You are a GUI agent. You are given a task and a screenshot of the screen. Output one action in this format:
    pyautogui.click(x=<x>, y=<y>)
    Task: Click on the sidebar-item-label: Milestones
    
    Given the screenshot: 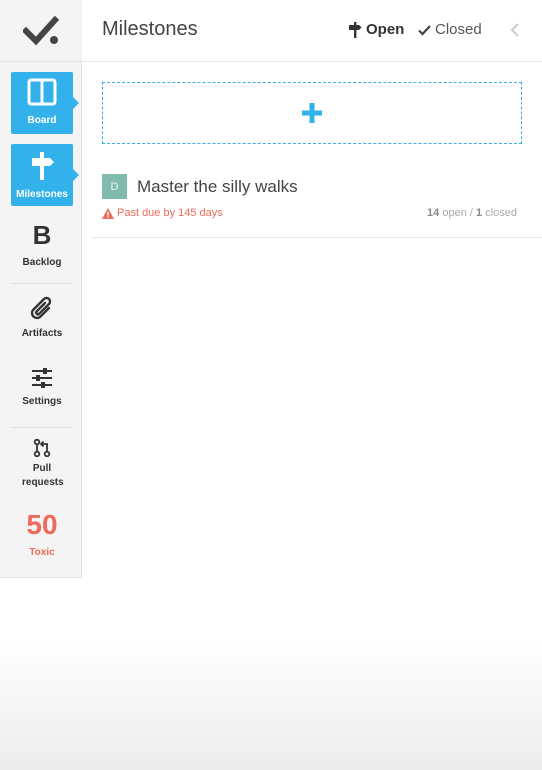 What is the action you would take?
    pyautogui.click(x=42, y=194)
    